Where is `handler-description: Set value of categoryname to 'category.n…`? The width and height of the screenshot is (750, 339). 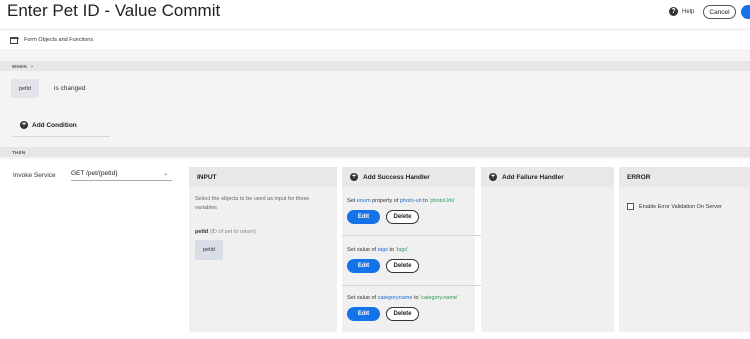
handler-description: Set value of categoryname to 'category.n… is located at coordinates (403, 298).